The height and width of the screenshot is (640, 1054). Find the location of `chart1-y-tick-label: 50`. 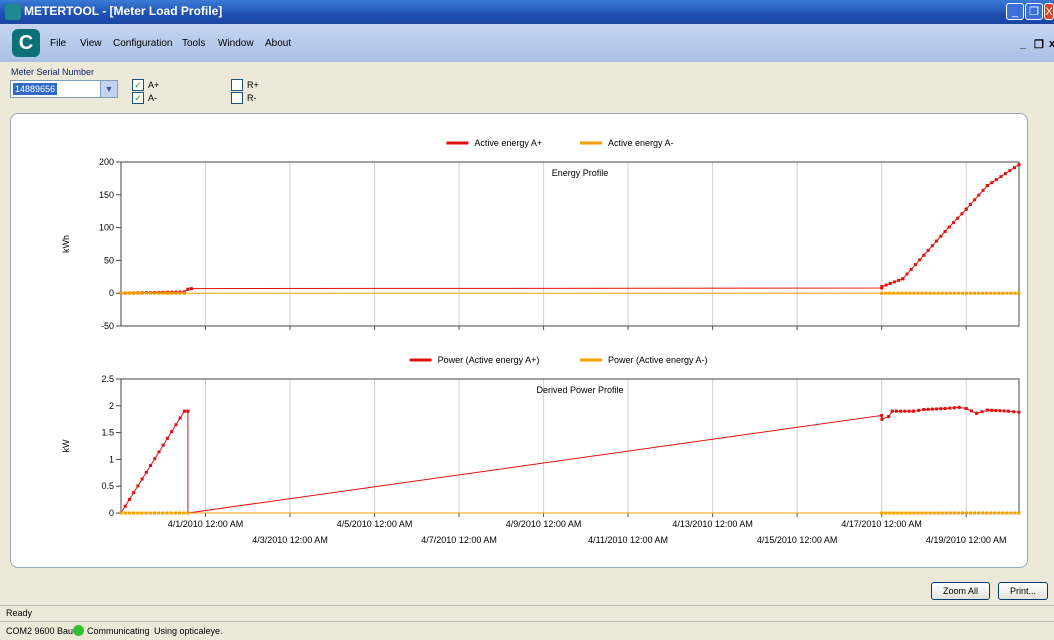

chart1-y-tick-label: 50 is located at coordinates (109, 260).